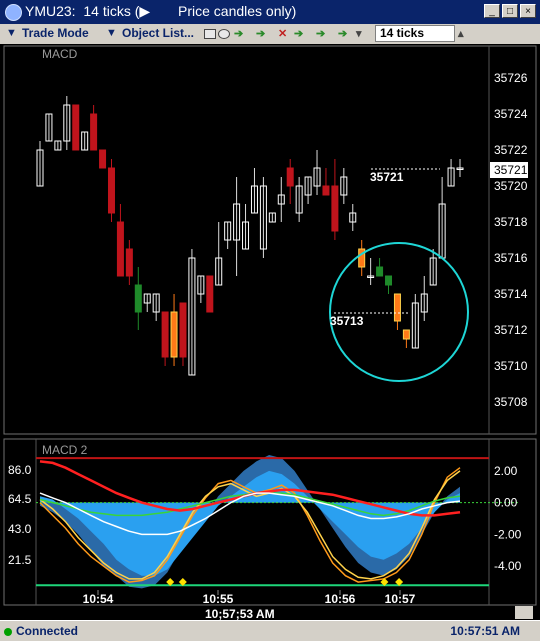 This screenshot has height=641, width=540. Describe the element at coordinates (60, 54) in the screenshot. I see `price-panel-title: MACD` at that location.